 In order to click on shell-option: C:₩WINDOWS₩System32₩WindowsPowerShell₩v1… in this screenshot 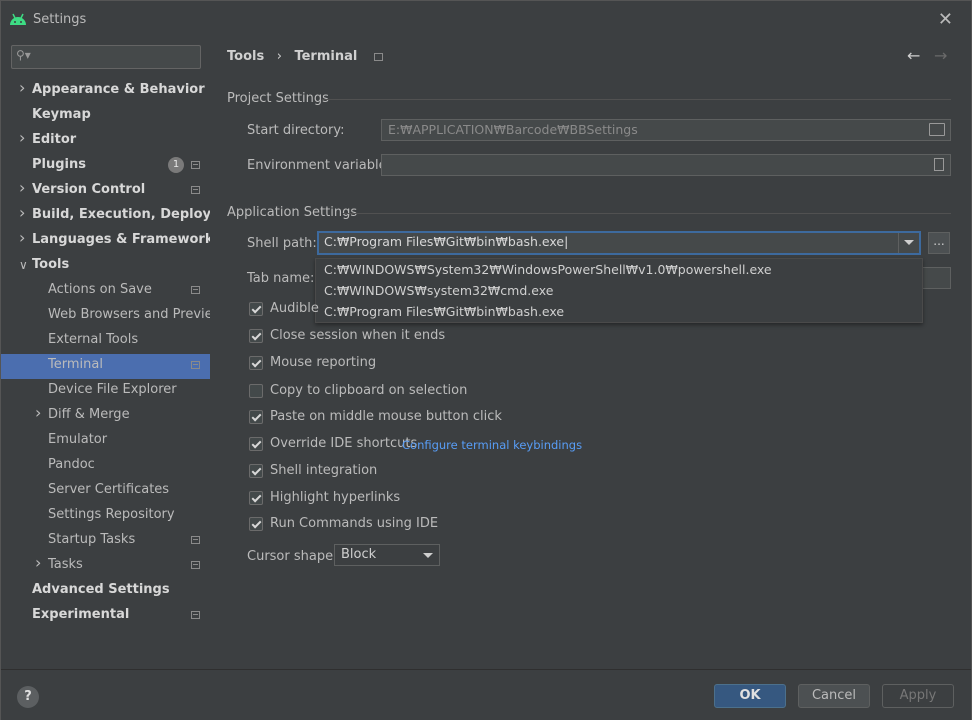, I will do `click(619, 269)`.